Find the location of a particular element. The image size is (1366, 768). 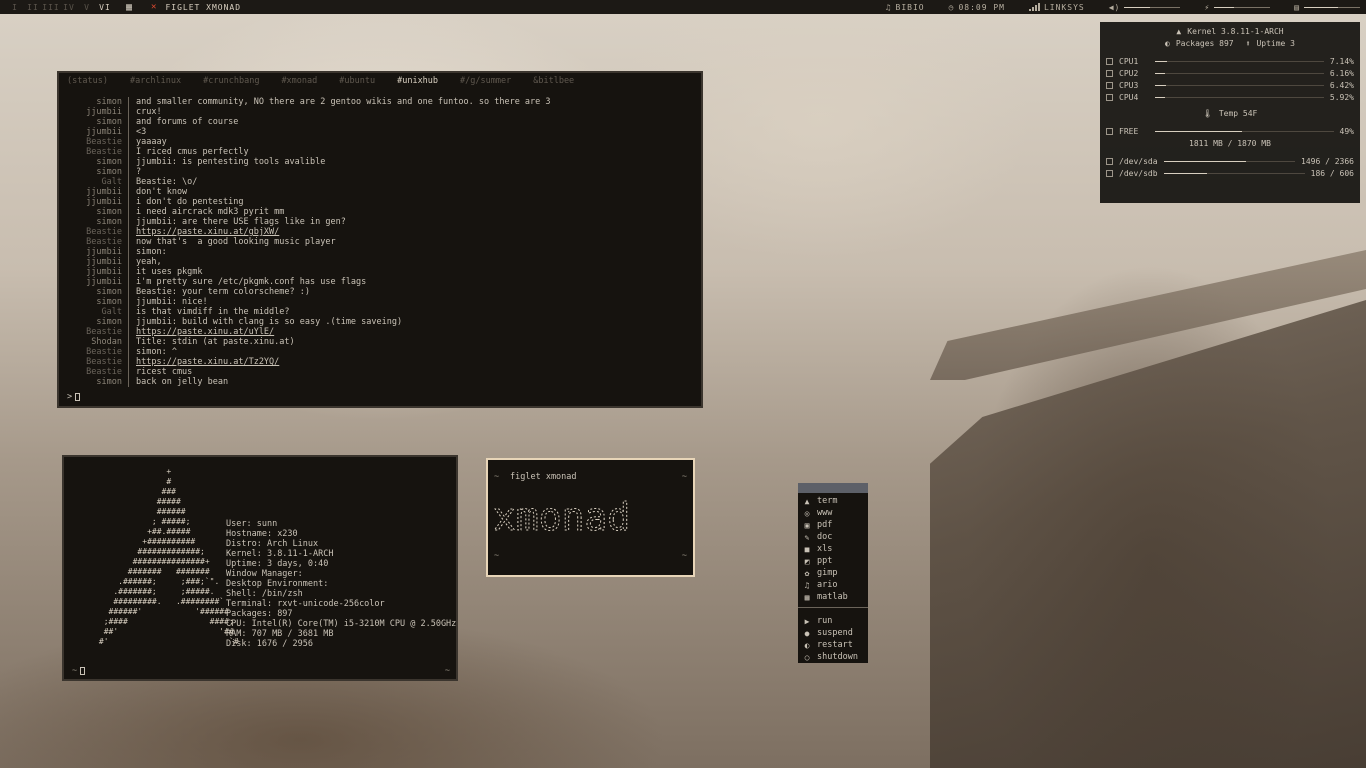

menu-item-run: ▶ run is located at coordinates (833, 621).